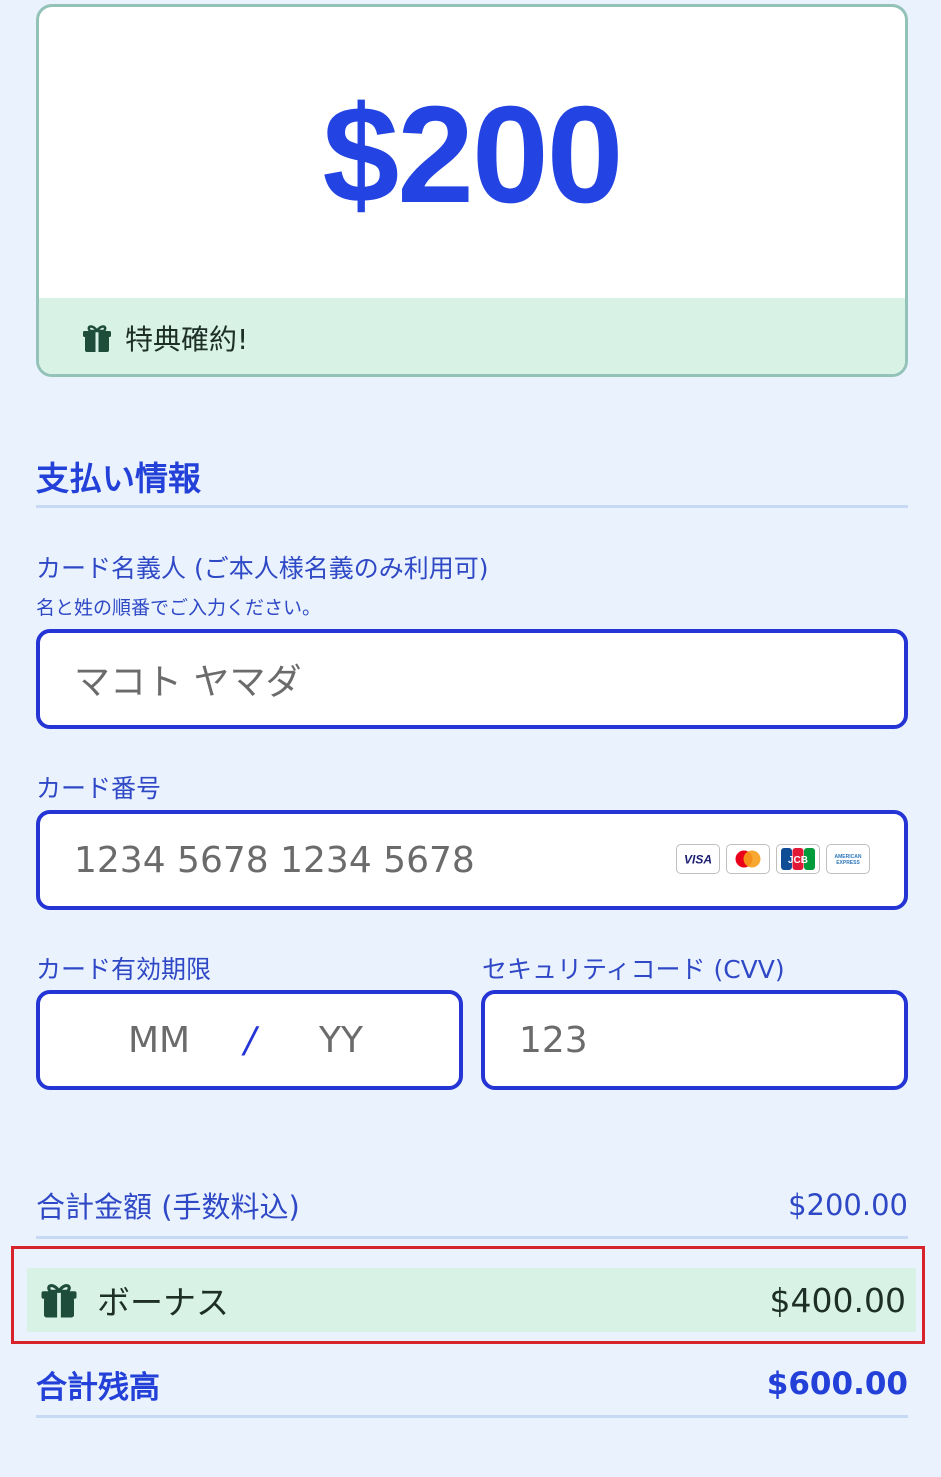 This screenshot has width=941, height=1477. What do you see at coordinates (837, 1300) in the screenshot?
I see `bonus-value: $400.00` at bounding box center [837, 1300].